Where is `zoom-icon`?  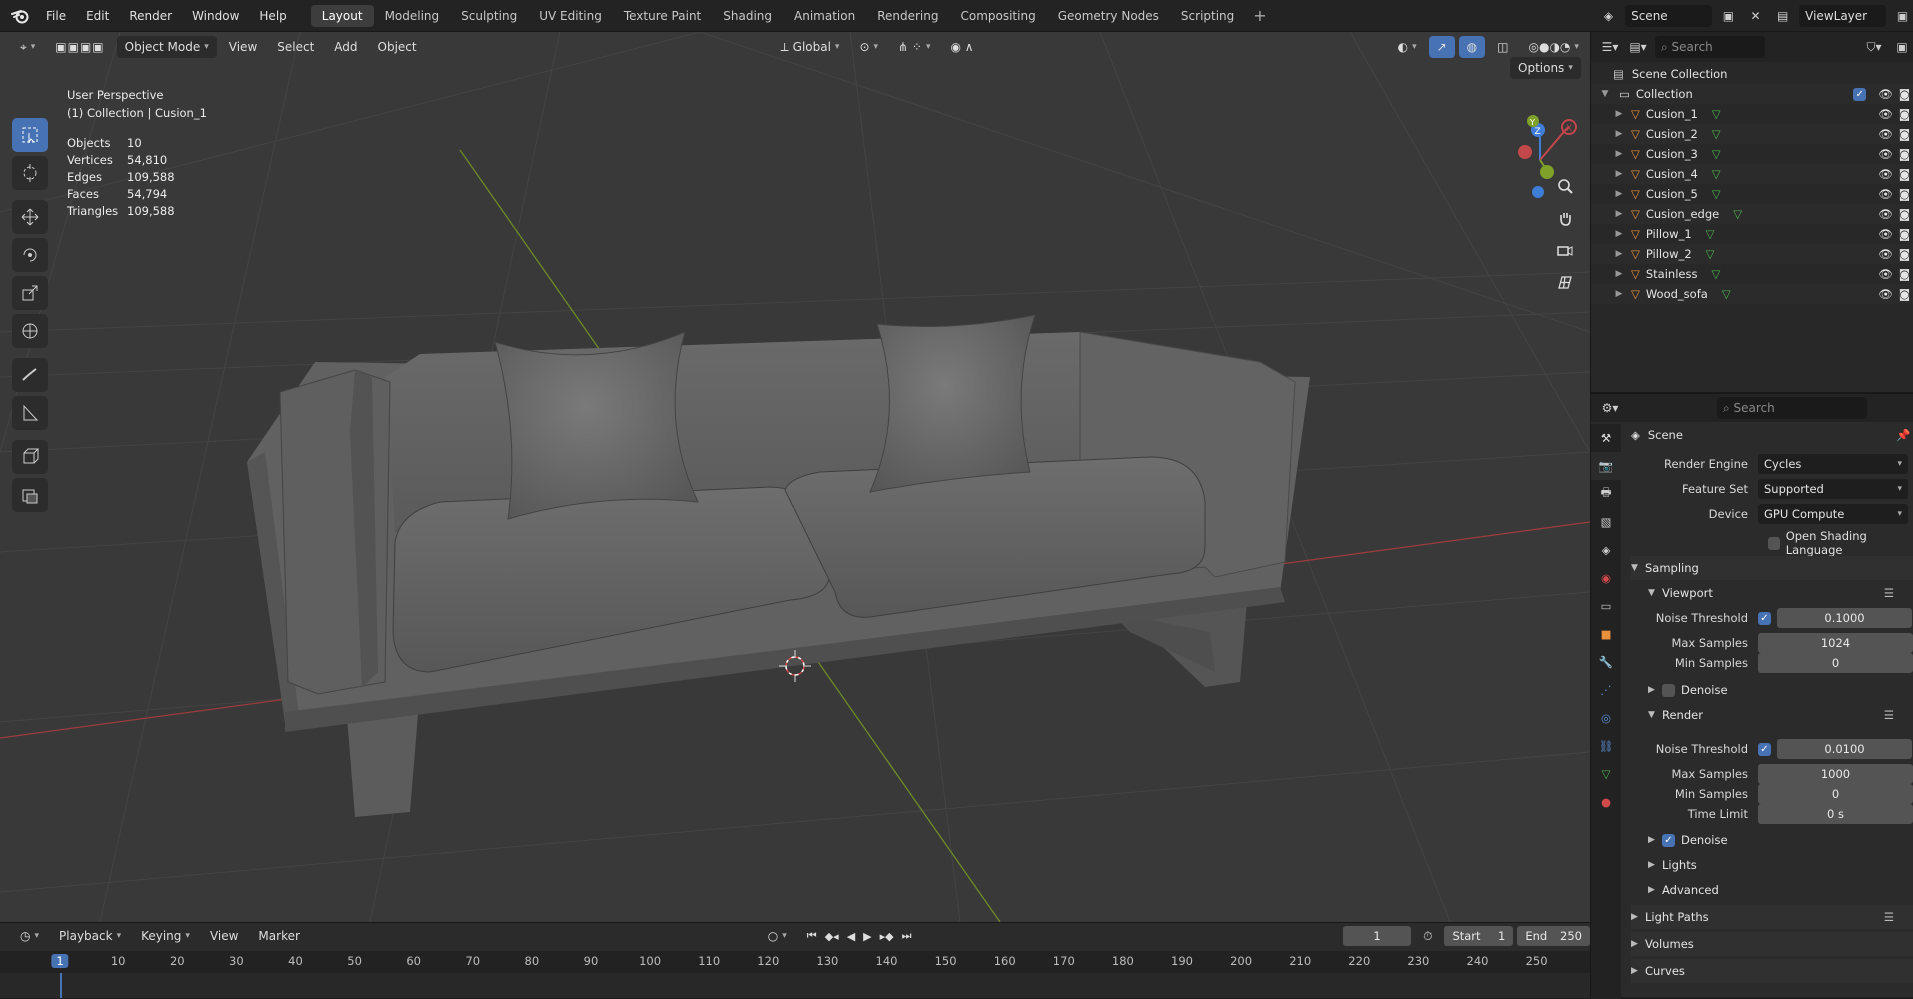 zoom-icon is located at coordinates (1565, 186).